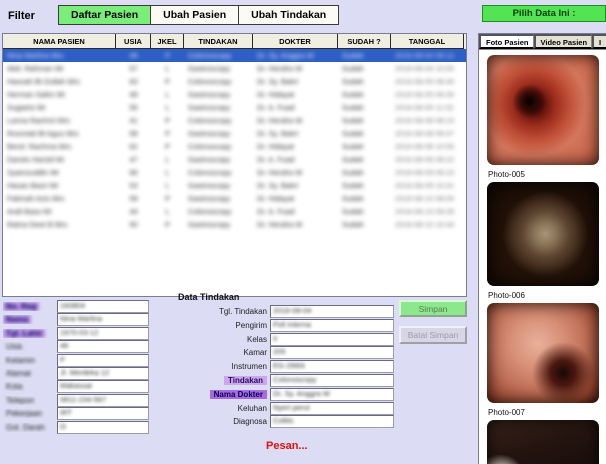 Image resolution: width=606 pixels, height=464 pixels. Describe the element at coordinates (332, 394) in the screenshot. I see `data-tindakan-field-input: Dr. Sy. Anggra W` at that location.